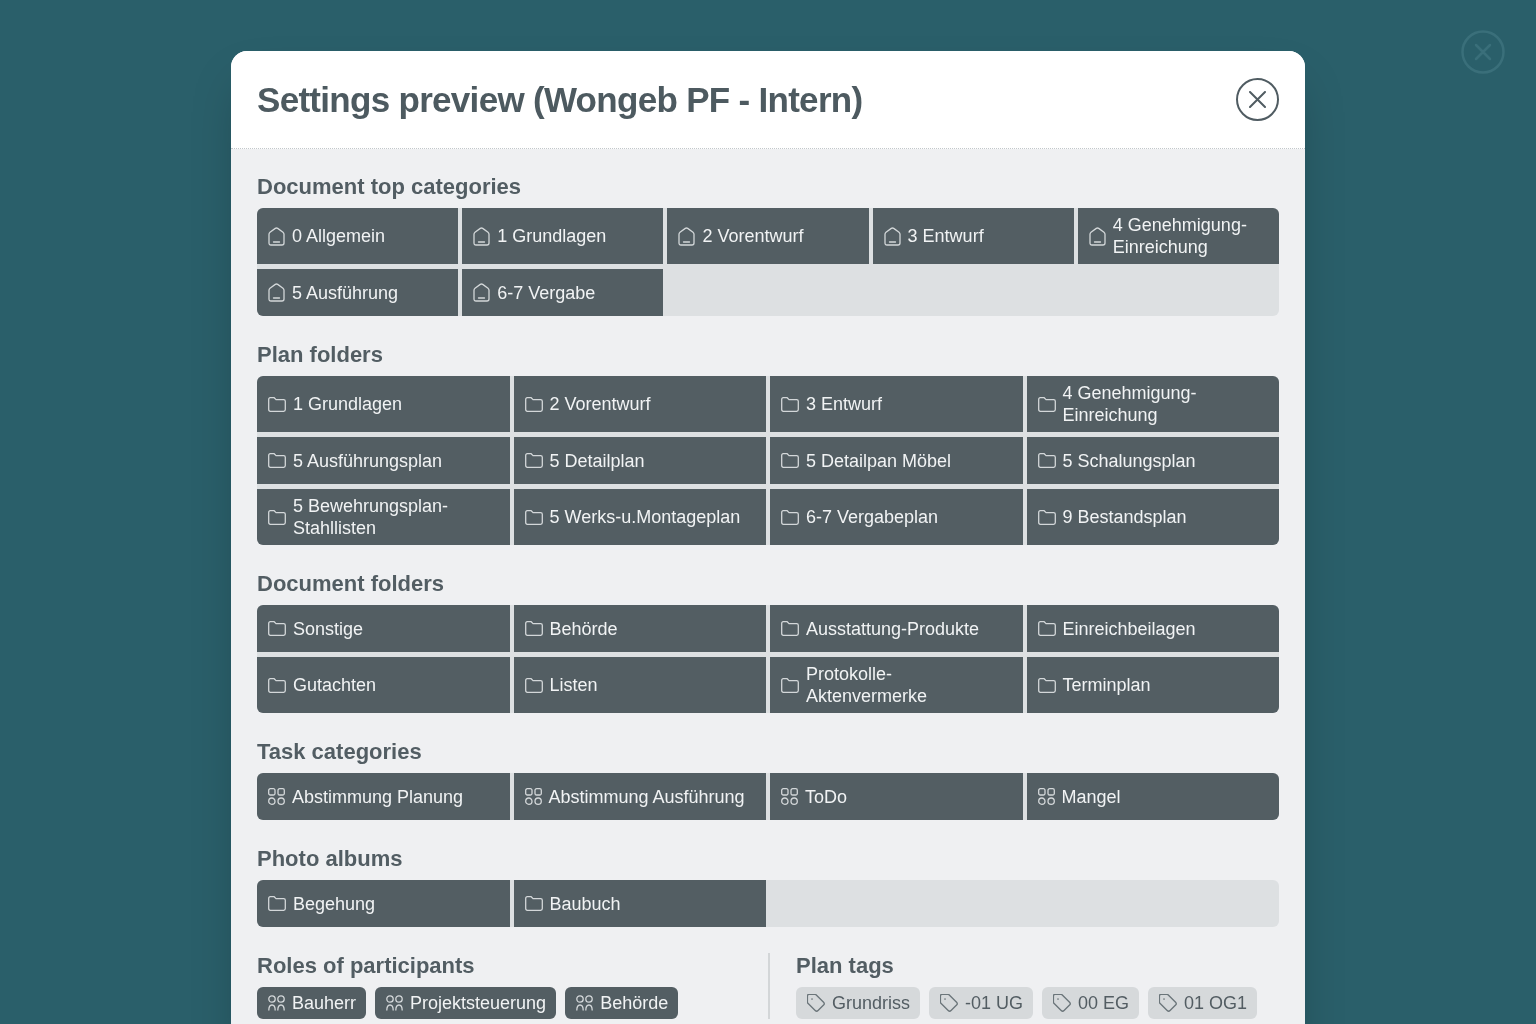 This screenshot has height=1024, width=1536. I want to click on folder-label: 3 Entwurf, so click(844, 404).